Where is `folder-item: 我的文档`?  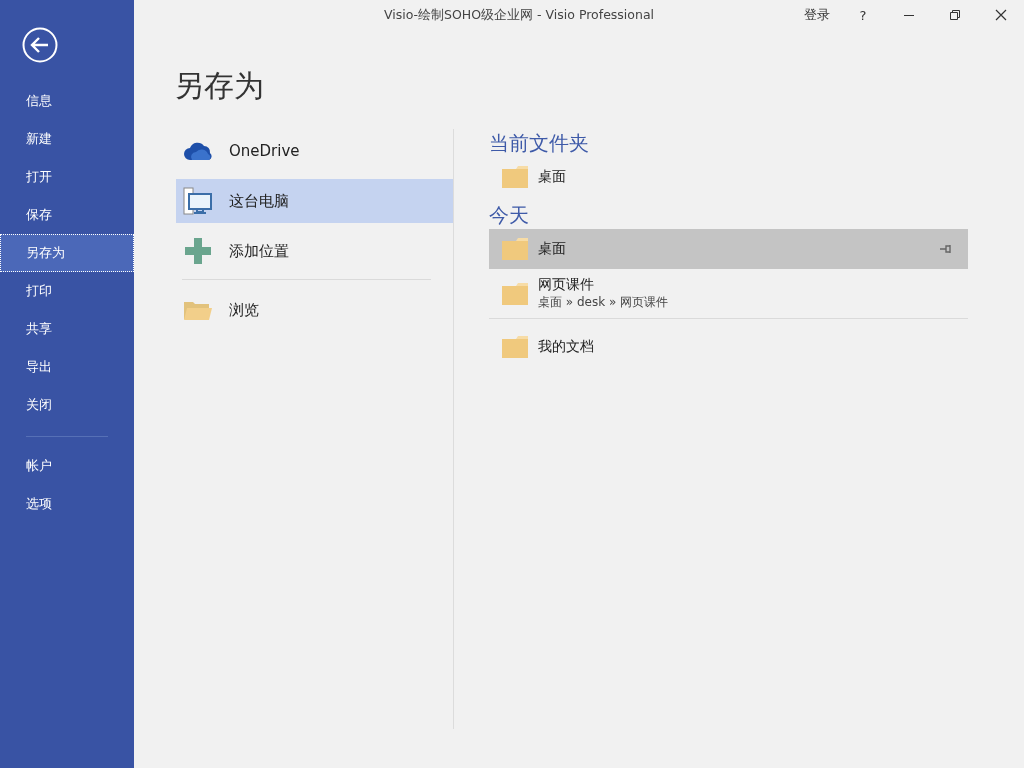
folder-item: 我的文档 is located at coordinates (728, 347).